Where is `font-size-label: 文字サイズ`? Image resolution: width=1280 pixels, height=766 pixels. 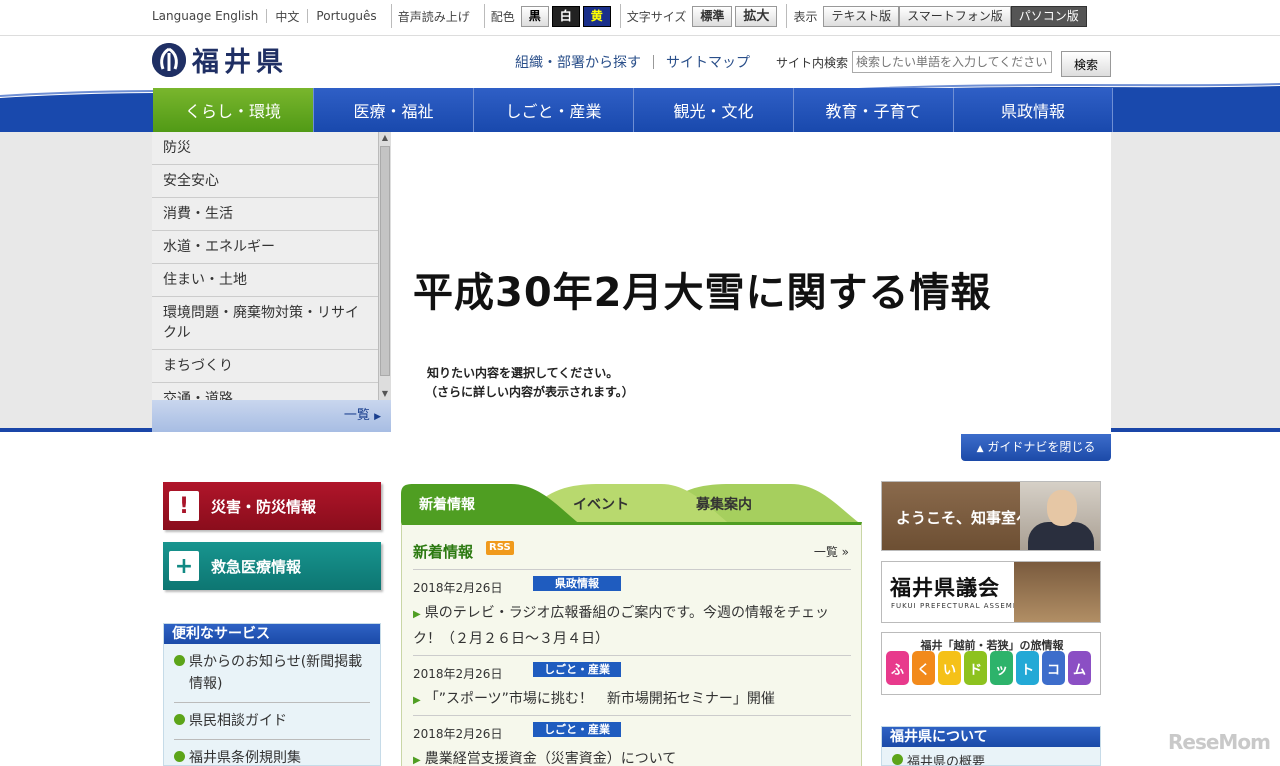
font-size-label: 文字サイズ is located at coordinates (656, 16).